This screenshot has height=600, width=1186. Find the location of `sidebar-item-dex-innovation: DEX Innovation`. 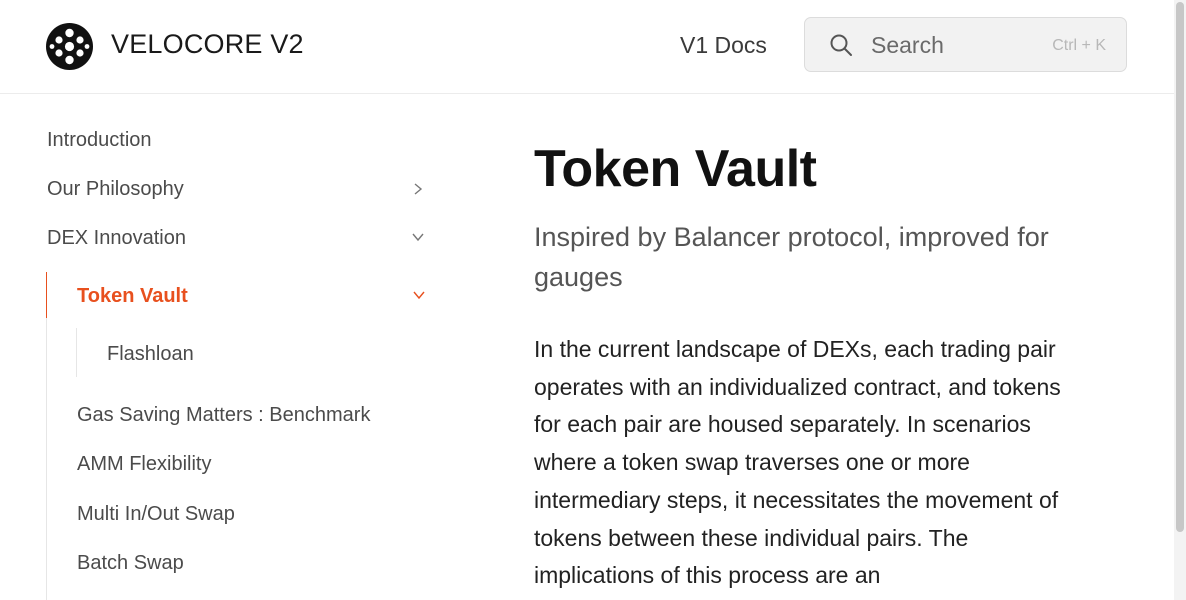

sidebar-item-dex-innovation: DEX Innovation is located at coordinates (116, 238).